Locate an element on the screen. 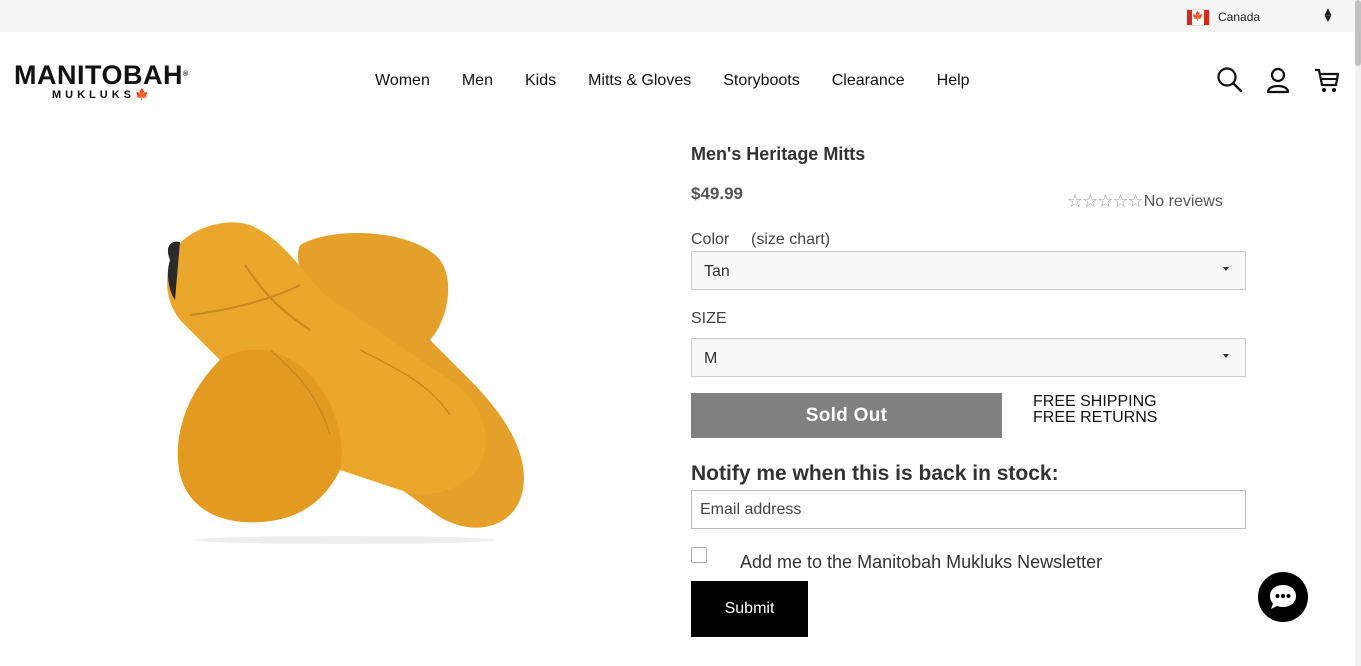 The image size is (1361, 666). top-bar: 🍁 Canada ▲ ▼ is located at coordinates (677, 16).